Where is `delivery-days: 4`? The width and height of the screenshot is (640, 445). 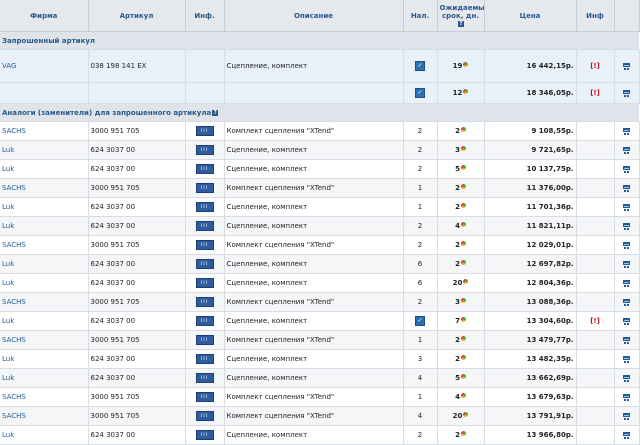 delivery-days: 4 is located at coordinates (457, 226).